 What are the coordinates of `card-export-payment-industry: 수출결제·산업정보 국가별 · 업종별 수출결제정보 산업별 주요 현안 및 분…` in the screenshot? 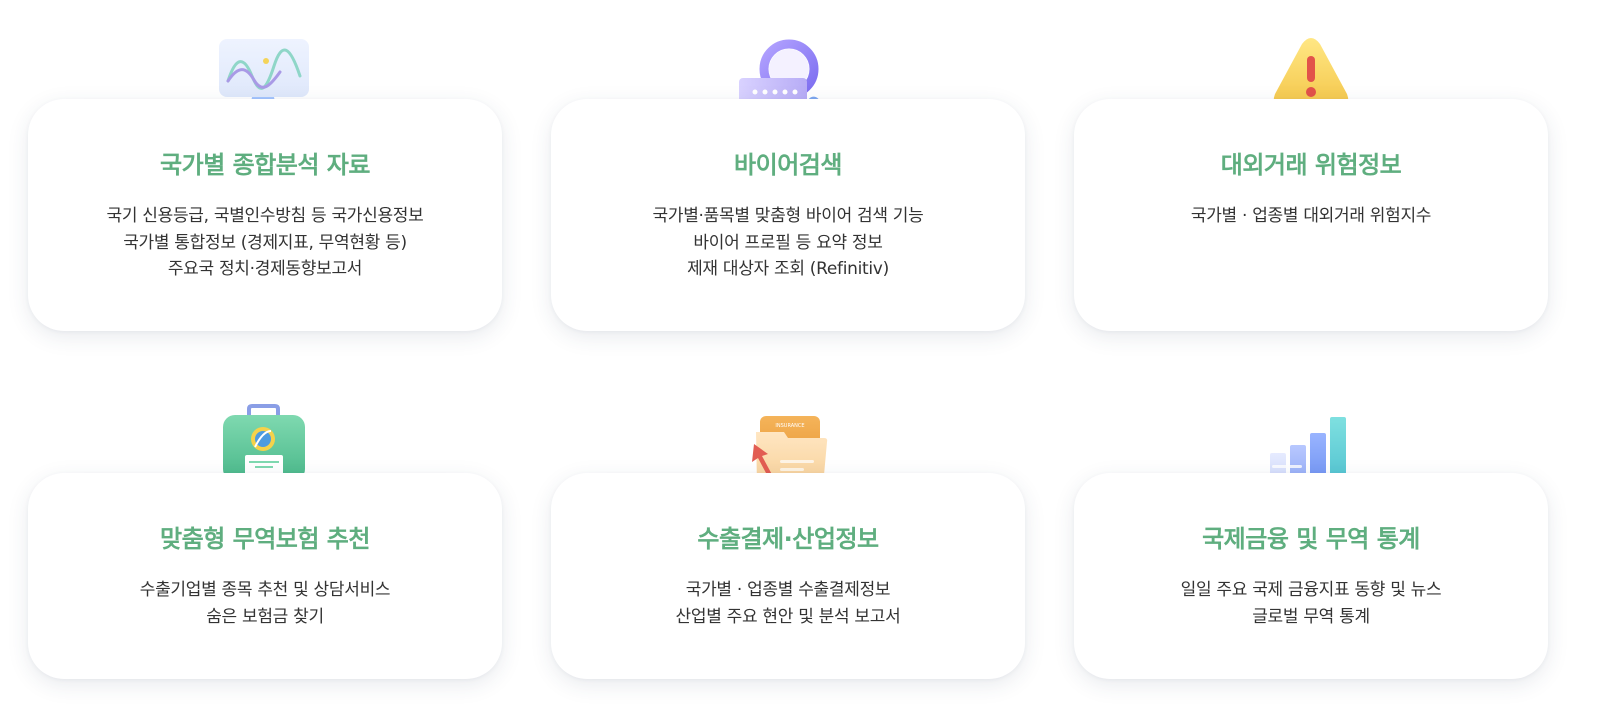 It's located at (788, 576).